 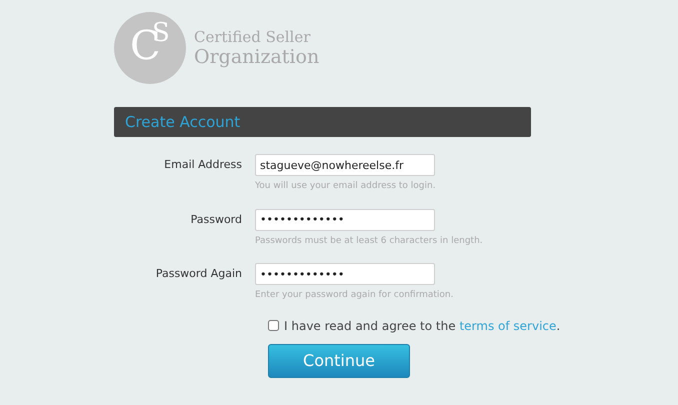 I want to click on field-hint: Enter your password again for confirmation., so click(x=354, y=295).